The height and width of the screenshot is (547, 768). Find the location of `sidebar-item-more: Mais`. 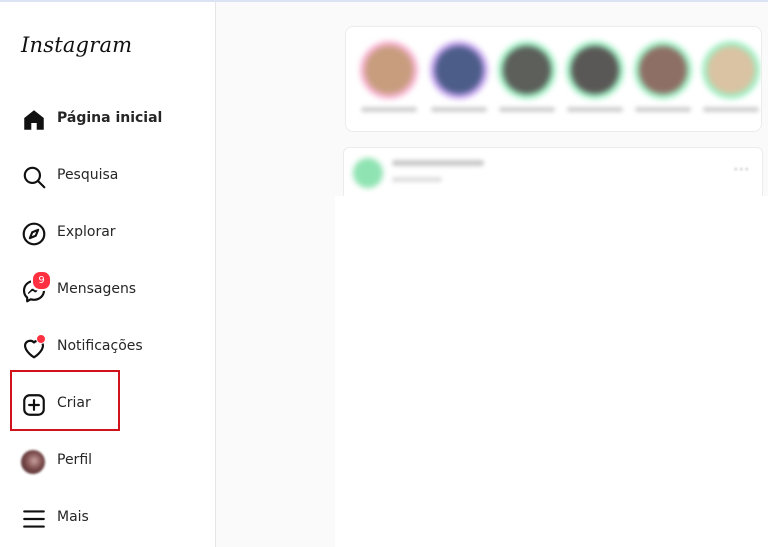

sidebar-item-more: Mais is located at coordinates (107, 519).